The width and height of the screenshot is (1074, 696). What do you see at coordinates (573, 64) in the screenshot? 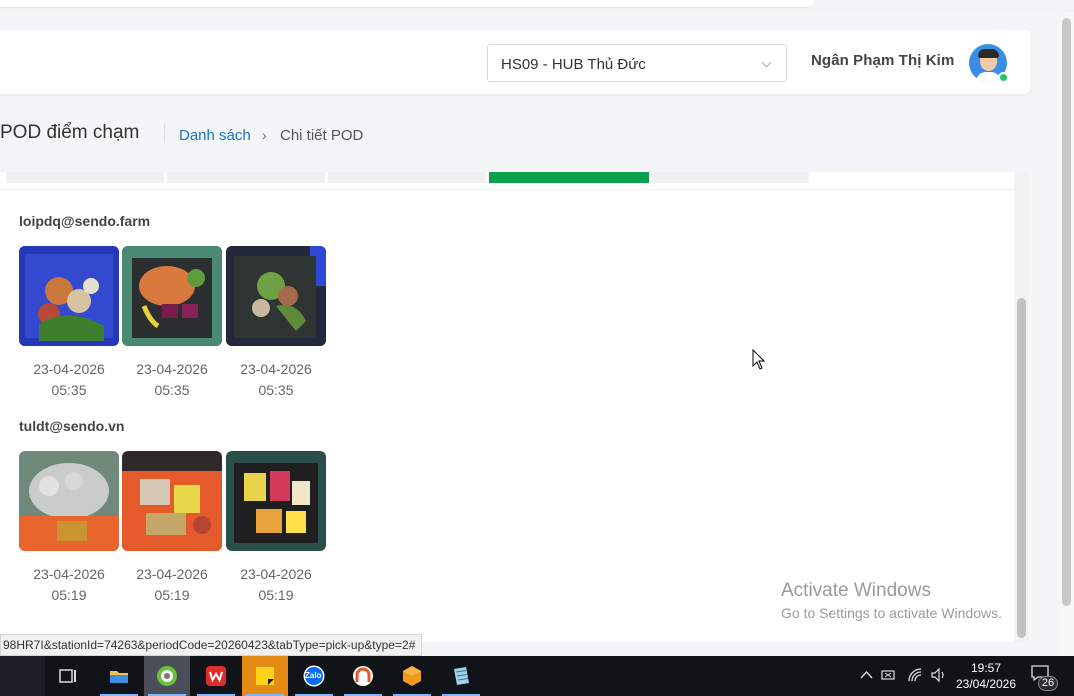
I see `hub-select-value: HS09 - HUB Thủ Đức` at bounding box center [573, 64].